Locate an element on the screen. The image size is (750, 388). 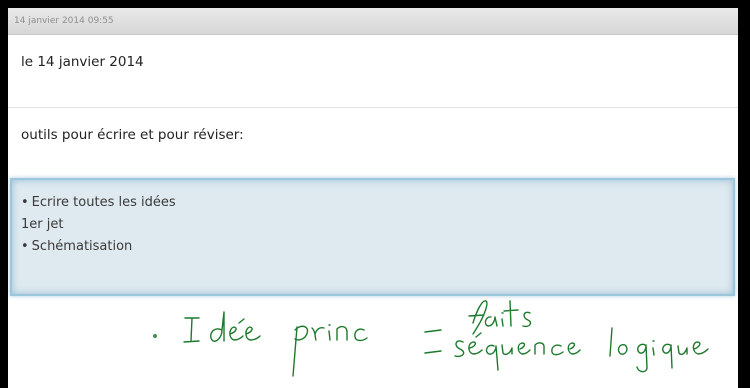
ink-dot is located at coordinates (155, 336).